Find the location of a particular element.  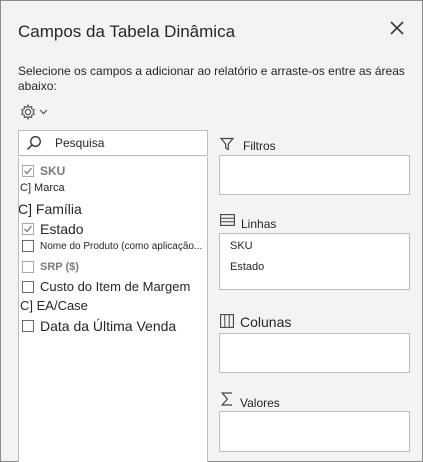

columns-area-label: Colunas is located at coordinates (266, 322).